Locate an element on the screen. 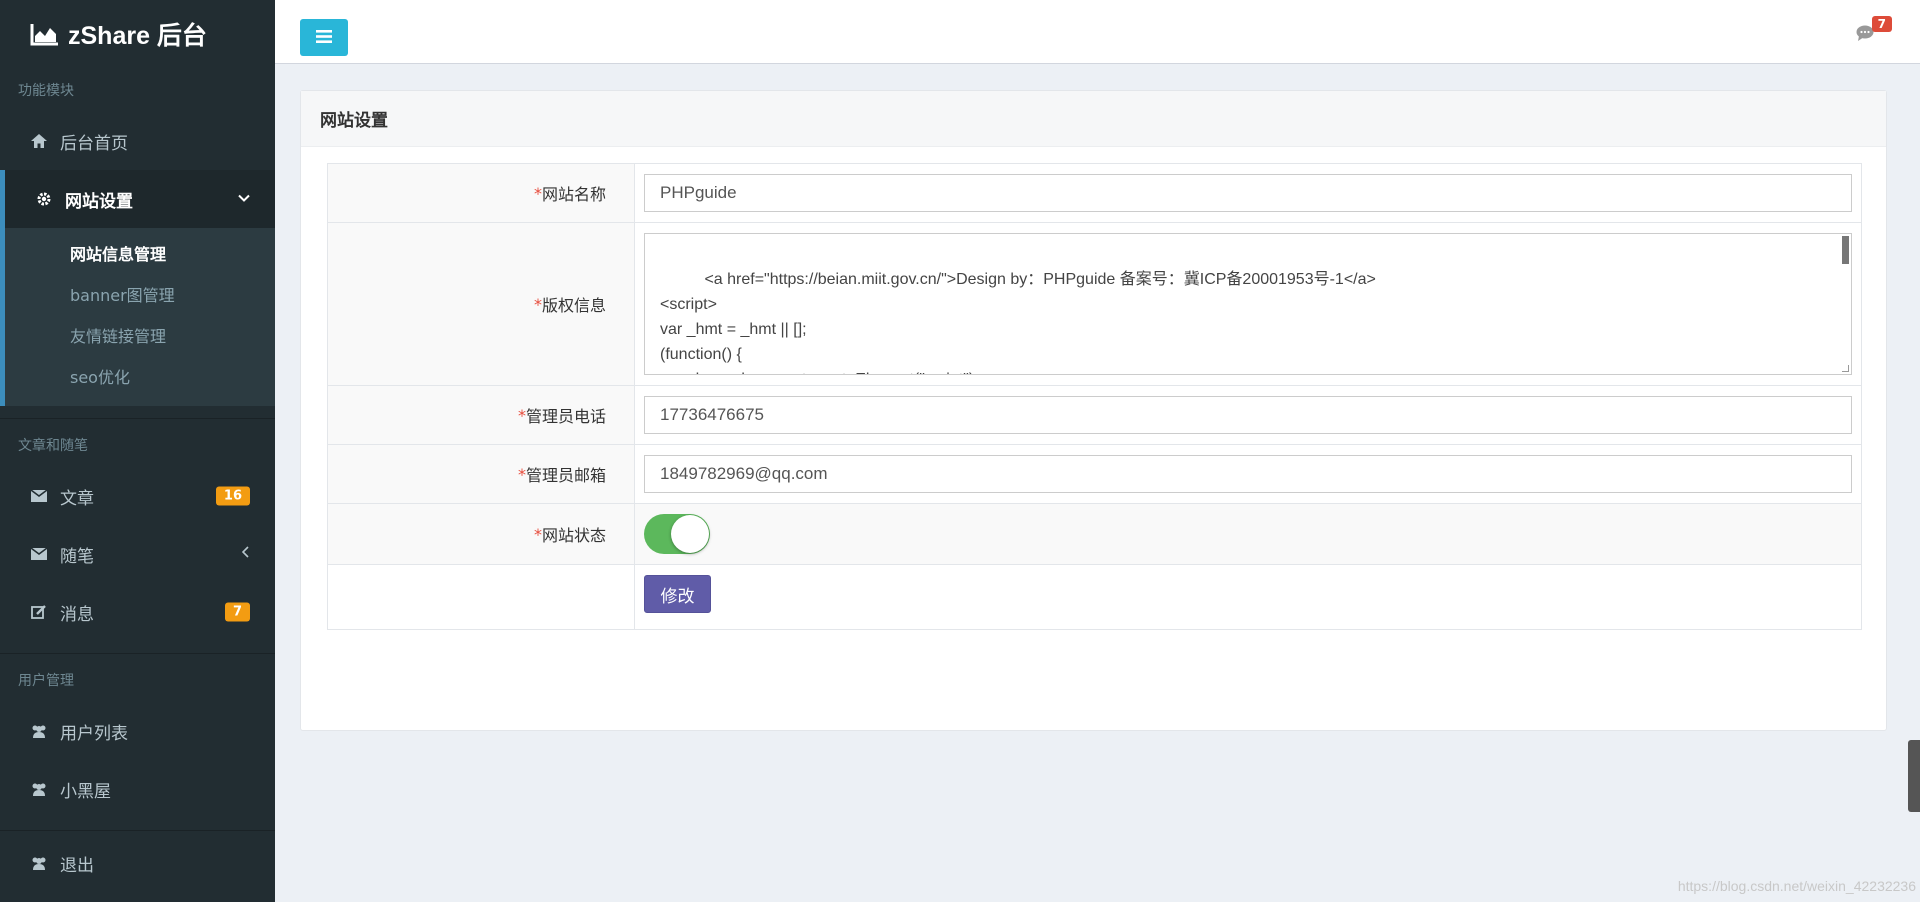  brand-title: zShare 后台 is located at coordinates (137, 36).